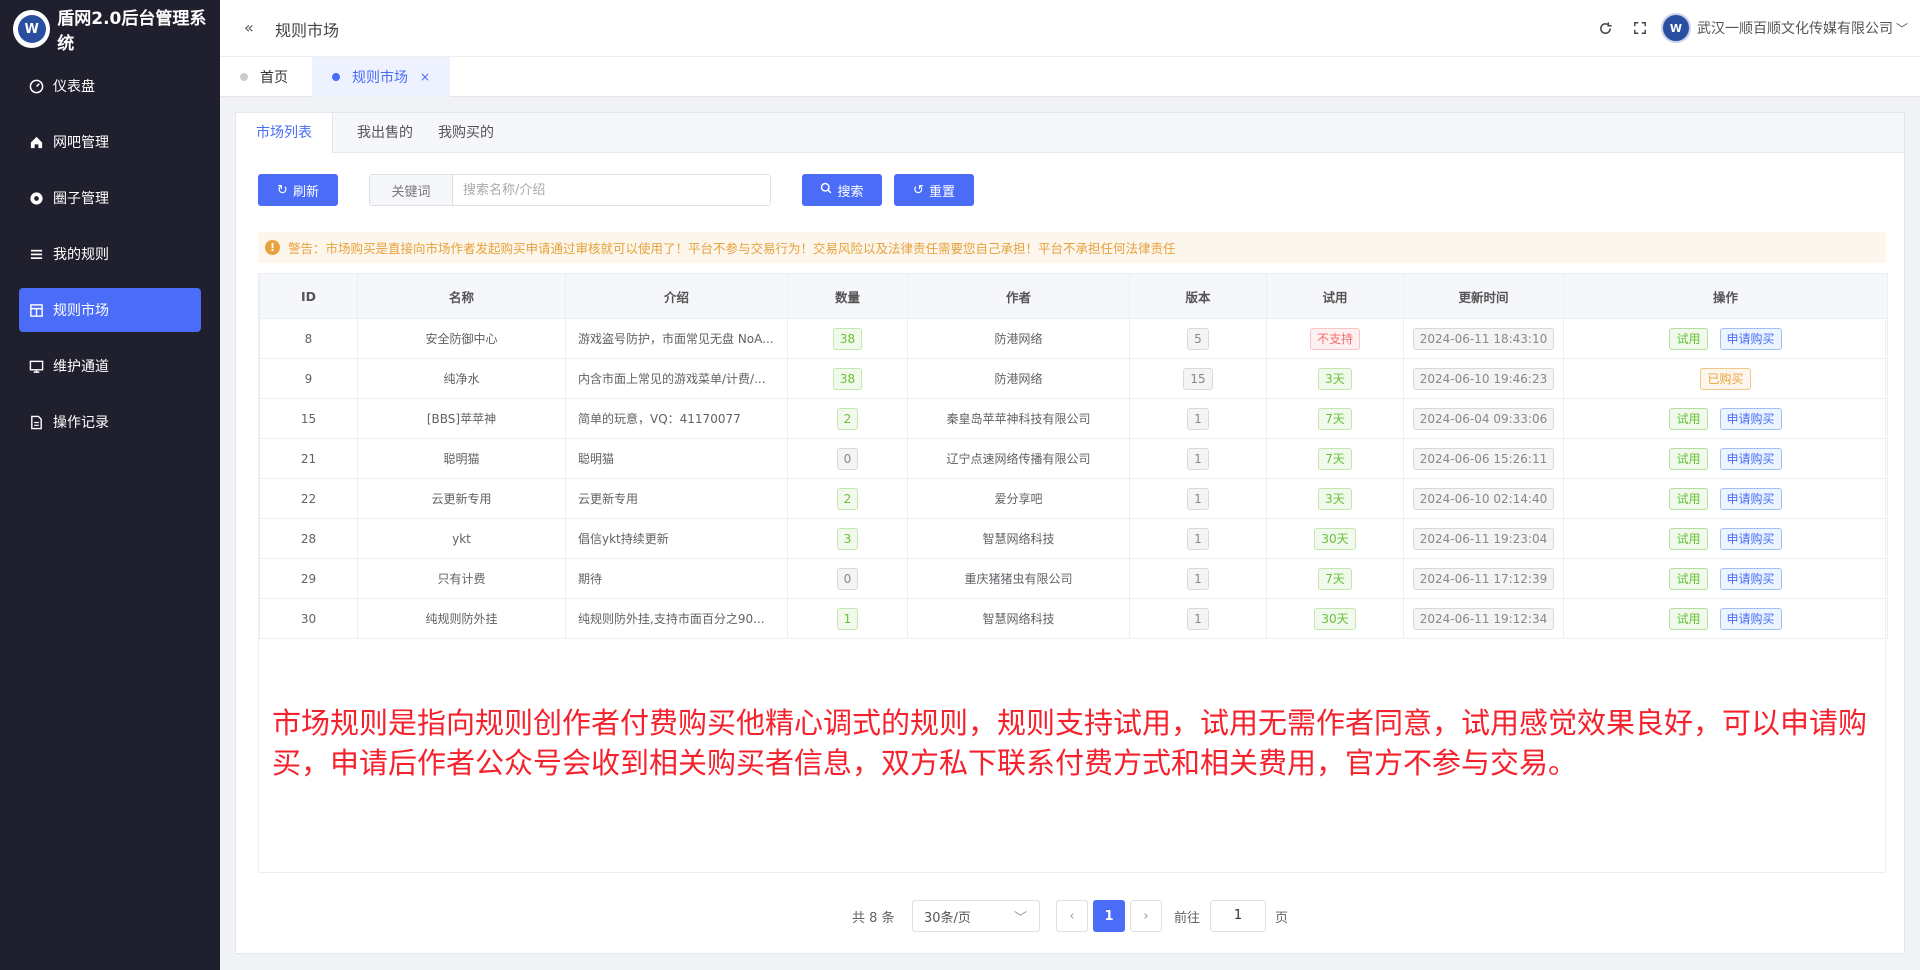  I want to click on sidebar-item-circle: 圈子管理, so click(110, 198).